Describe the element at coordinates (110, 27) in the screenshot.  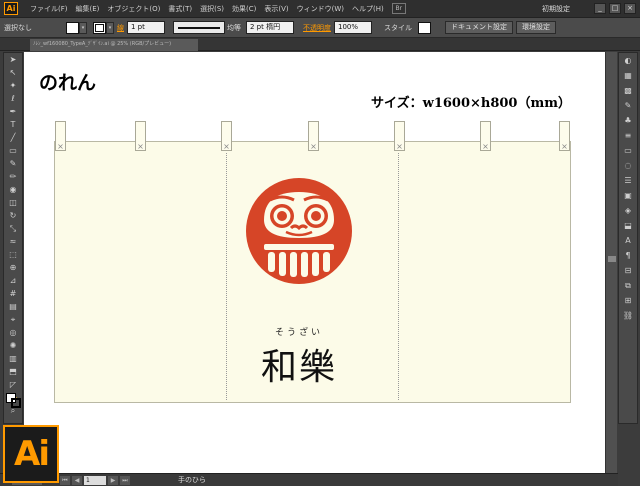
I see `stroke-dropdown-icon: ▾` at that location.